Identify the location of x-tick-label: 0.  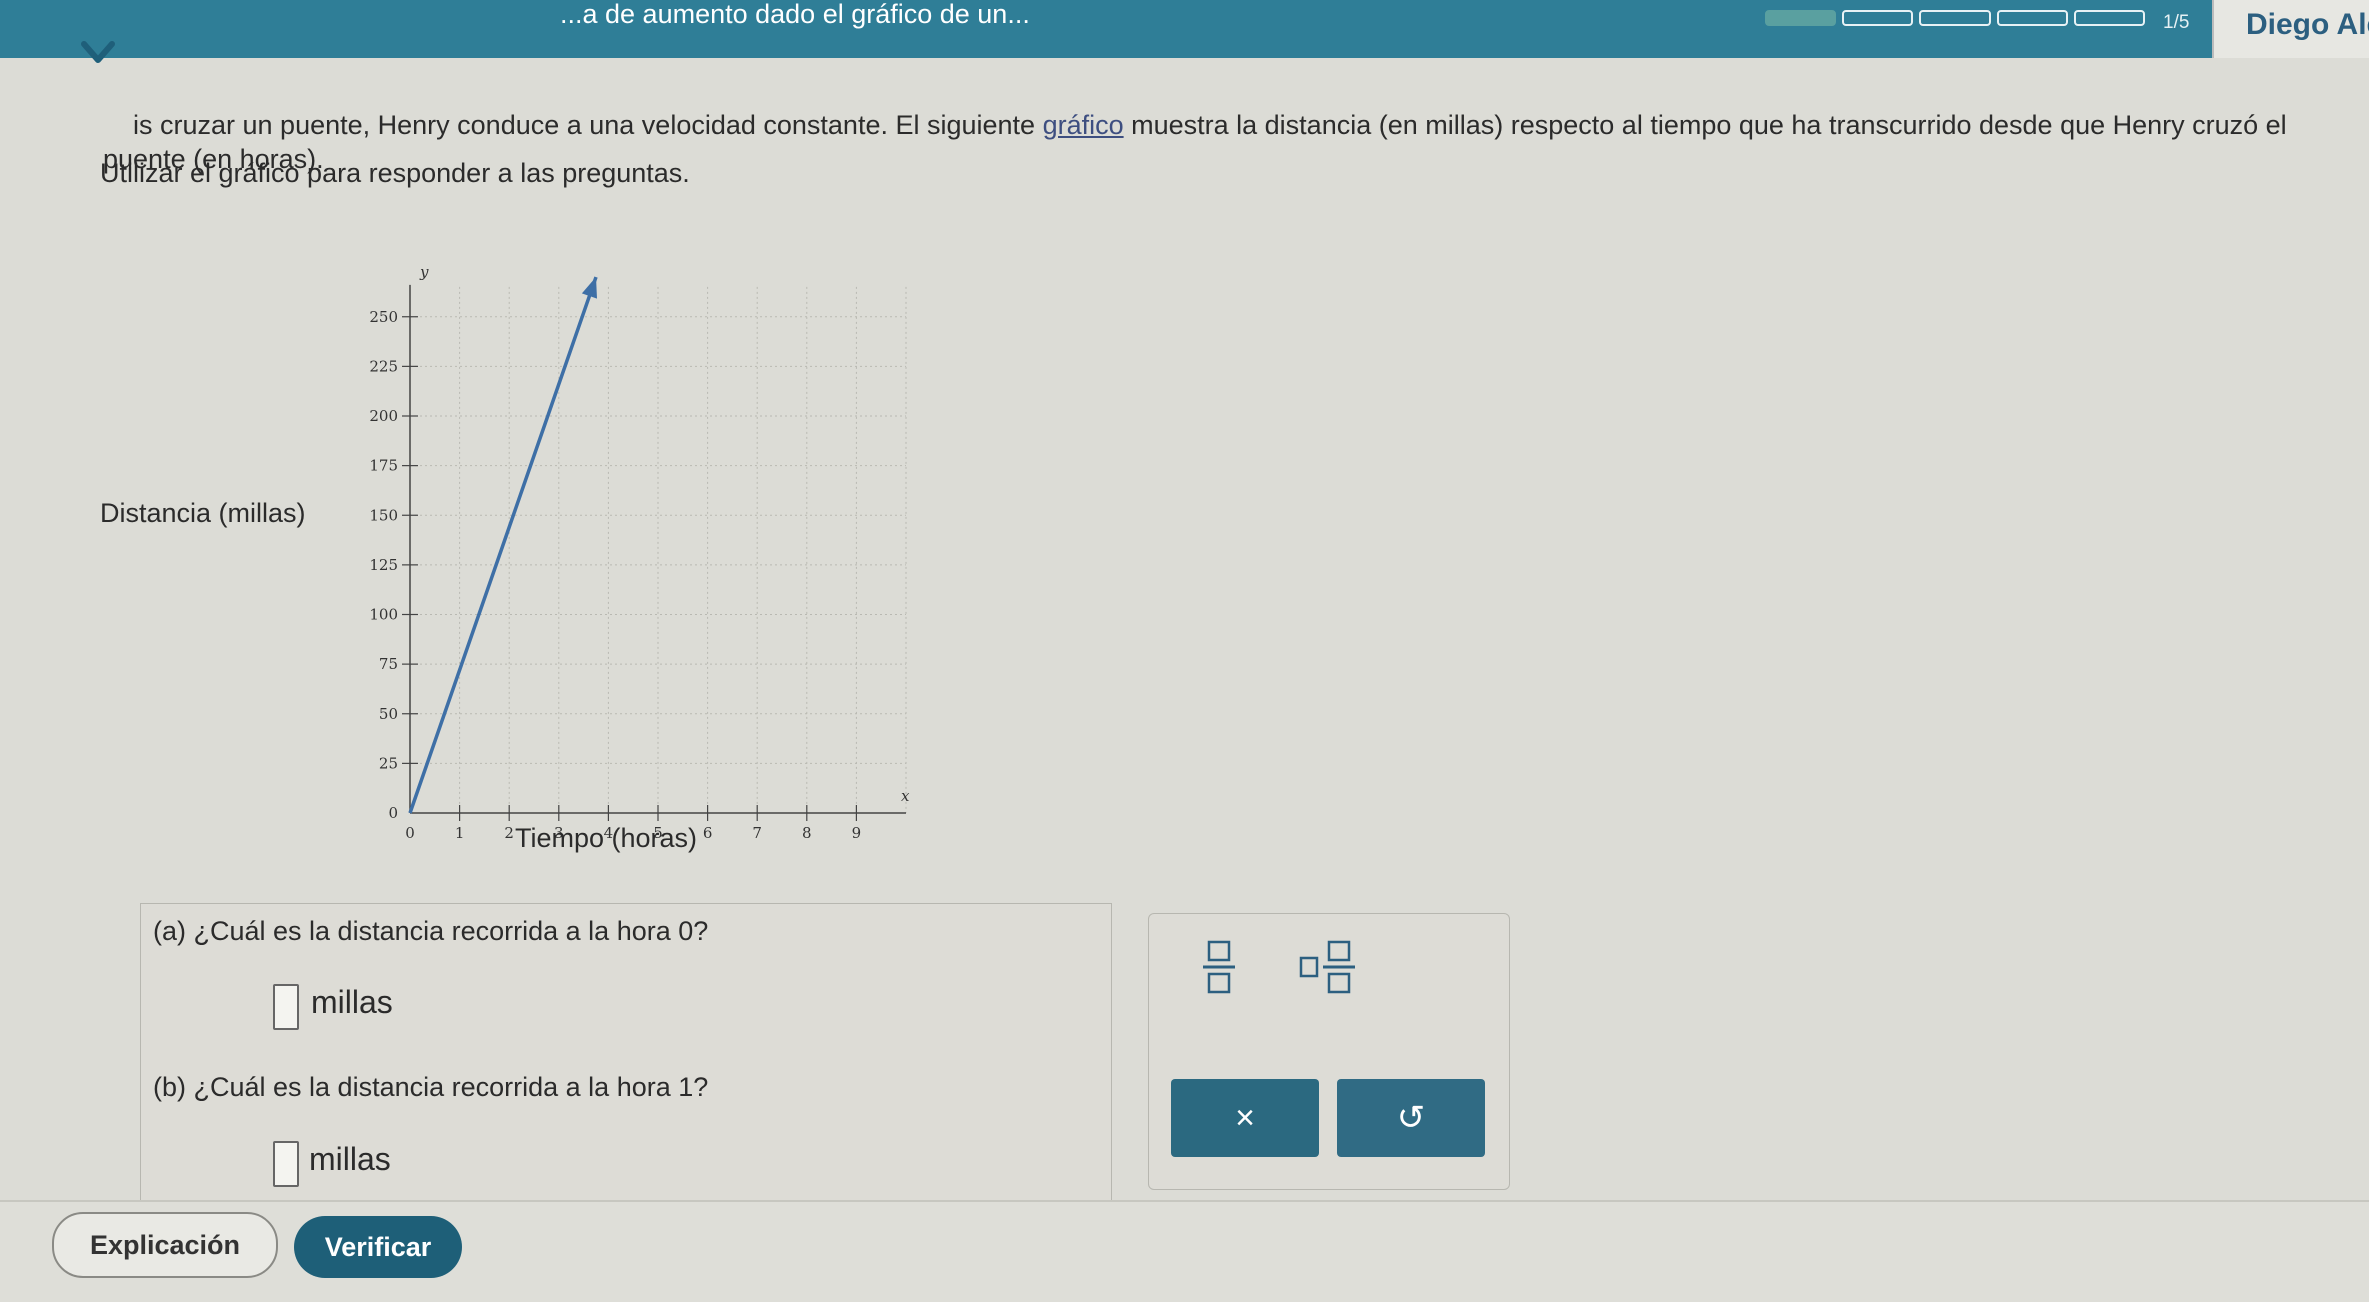
(410, 833).